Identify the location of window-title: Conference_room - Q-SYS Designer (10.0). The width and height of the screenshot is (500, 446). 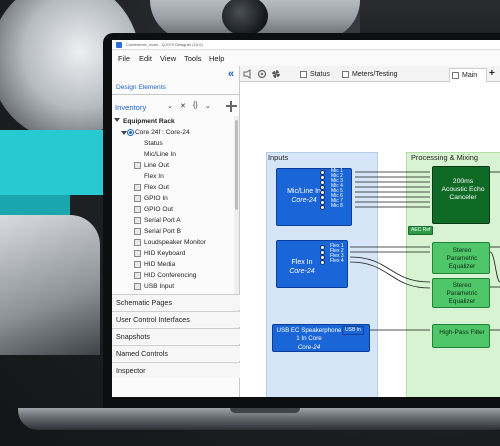
(164, 44).